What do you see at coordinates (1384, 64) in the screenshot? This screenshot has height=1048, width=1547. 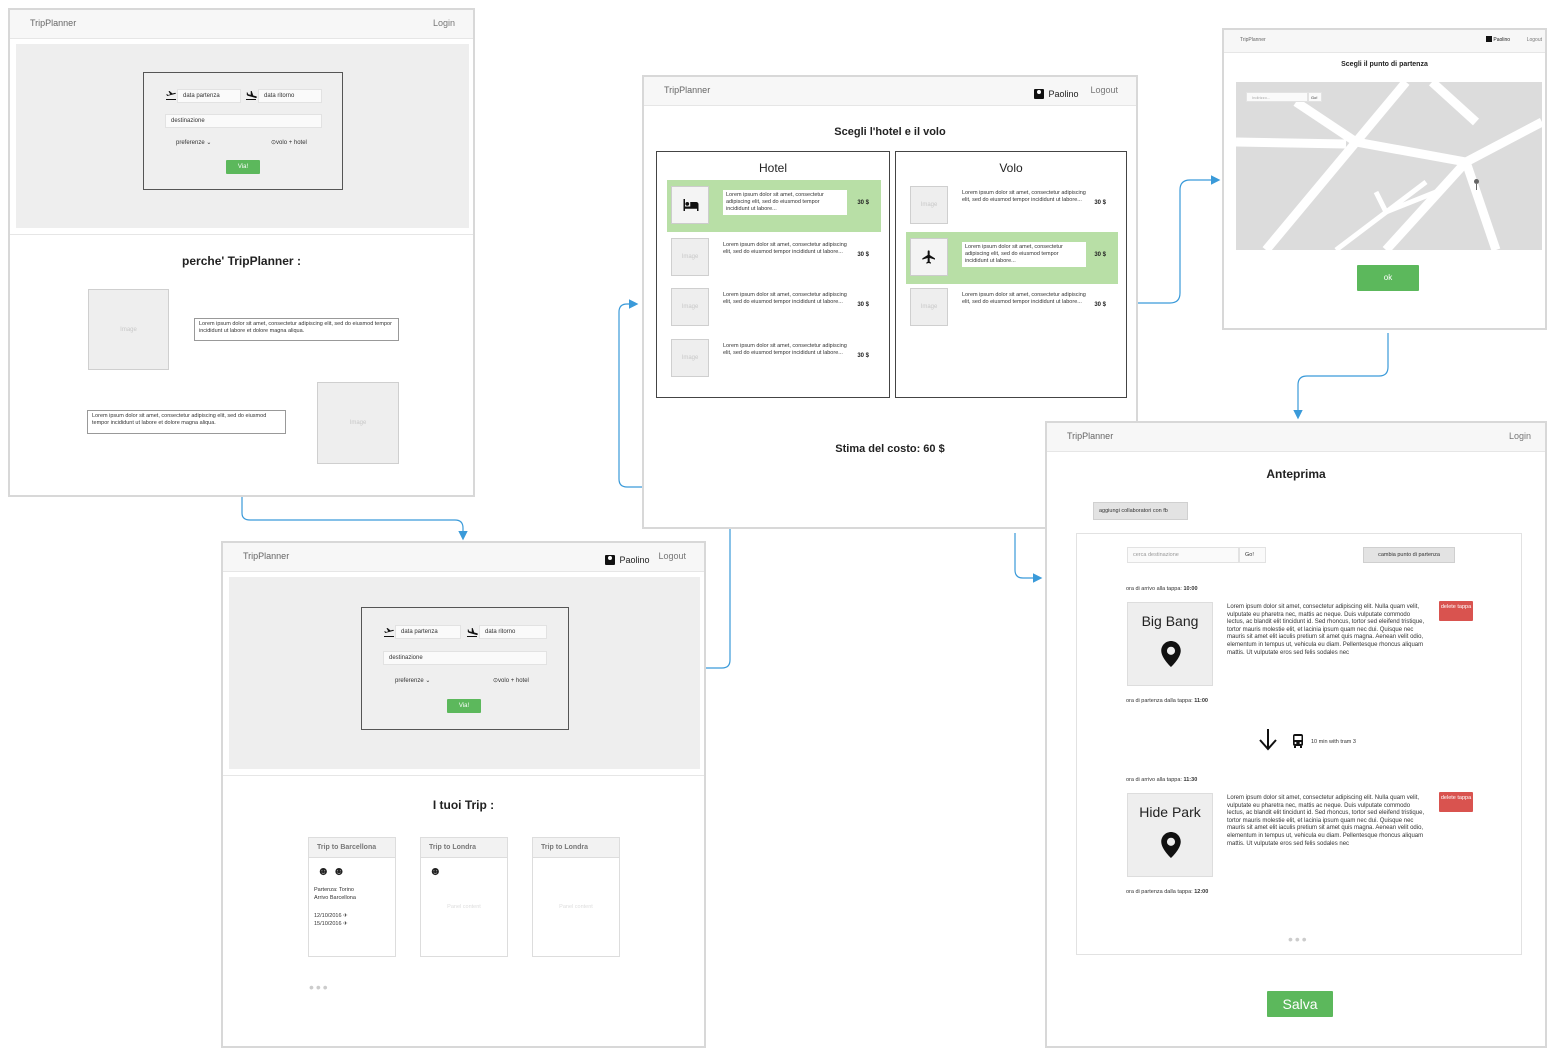 I see `map-title: Scegli il punto di partenza` at bounding box center [1384, 64].